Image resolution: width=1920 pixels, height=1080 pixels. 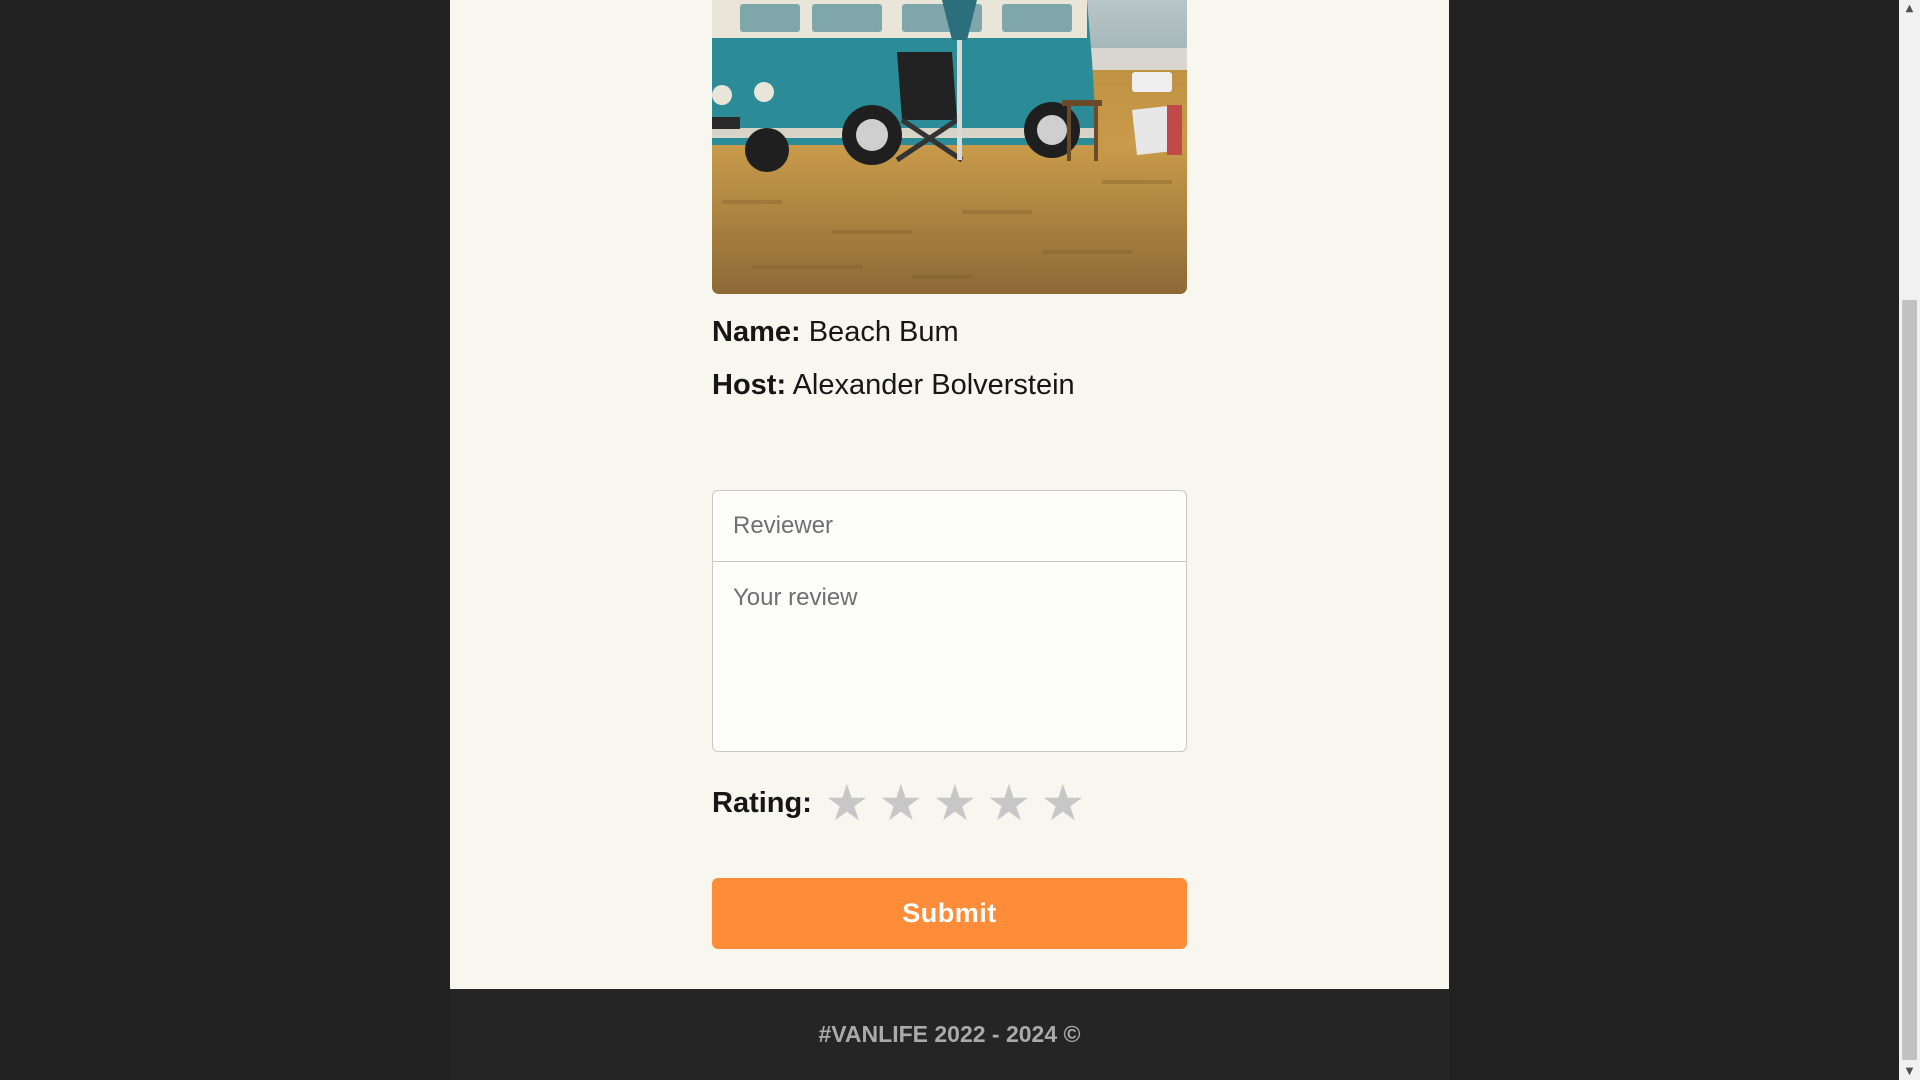 I want to click on footer-copyright: #VANLIFE 2022 - 2024 ©, so click(x=949, y=1034).